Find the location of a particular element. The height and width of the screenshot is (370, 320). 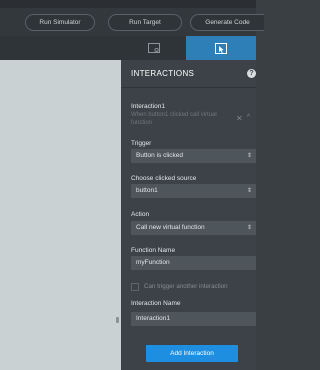

function-name-input: myFunction is located at coordinates (193, 263).